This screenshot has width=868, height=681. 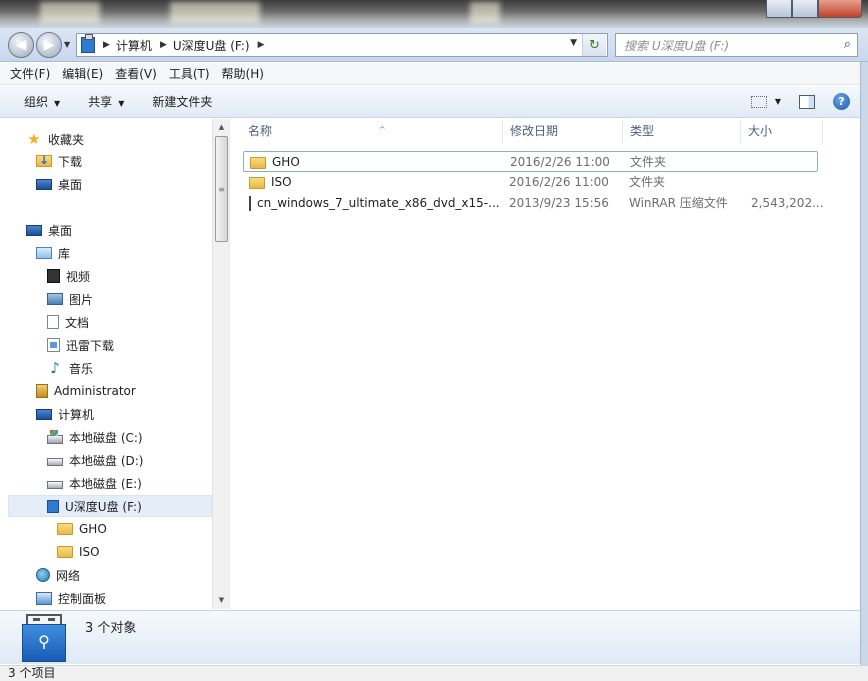 I want to click on column-label: 修改日期, so click(x=534, y=131).